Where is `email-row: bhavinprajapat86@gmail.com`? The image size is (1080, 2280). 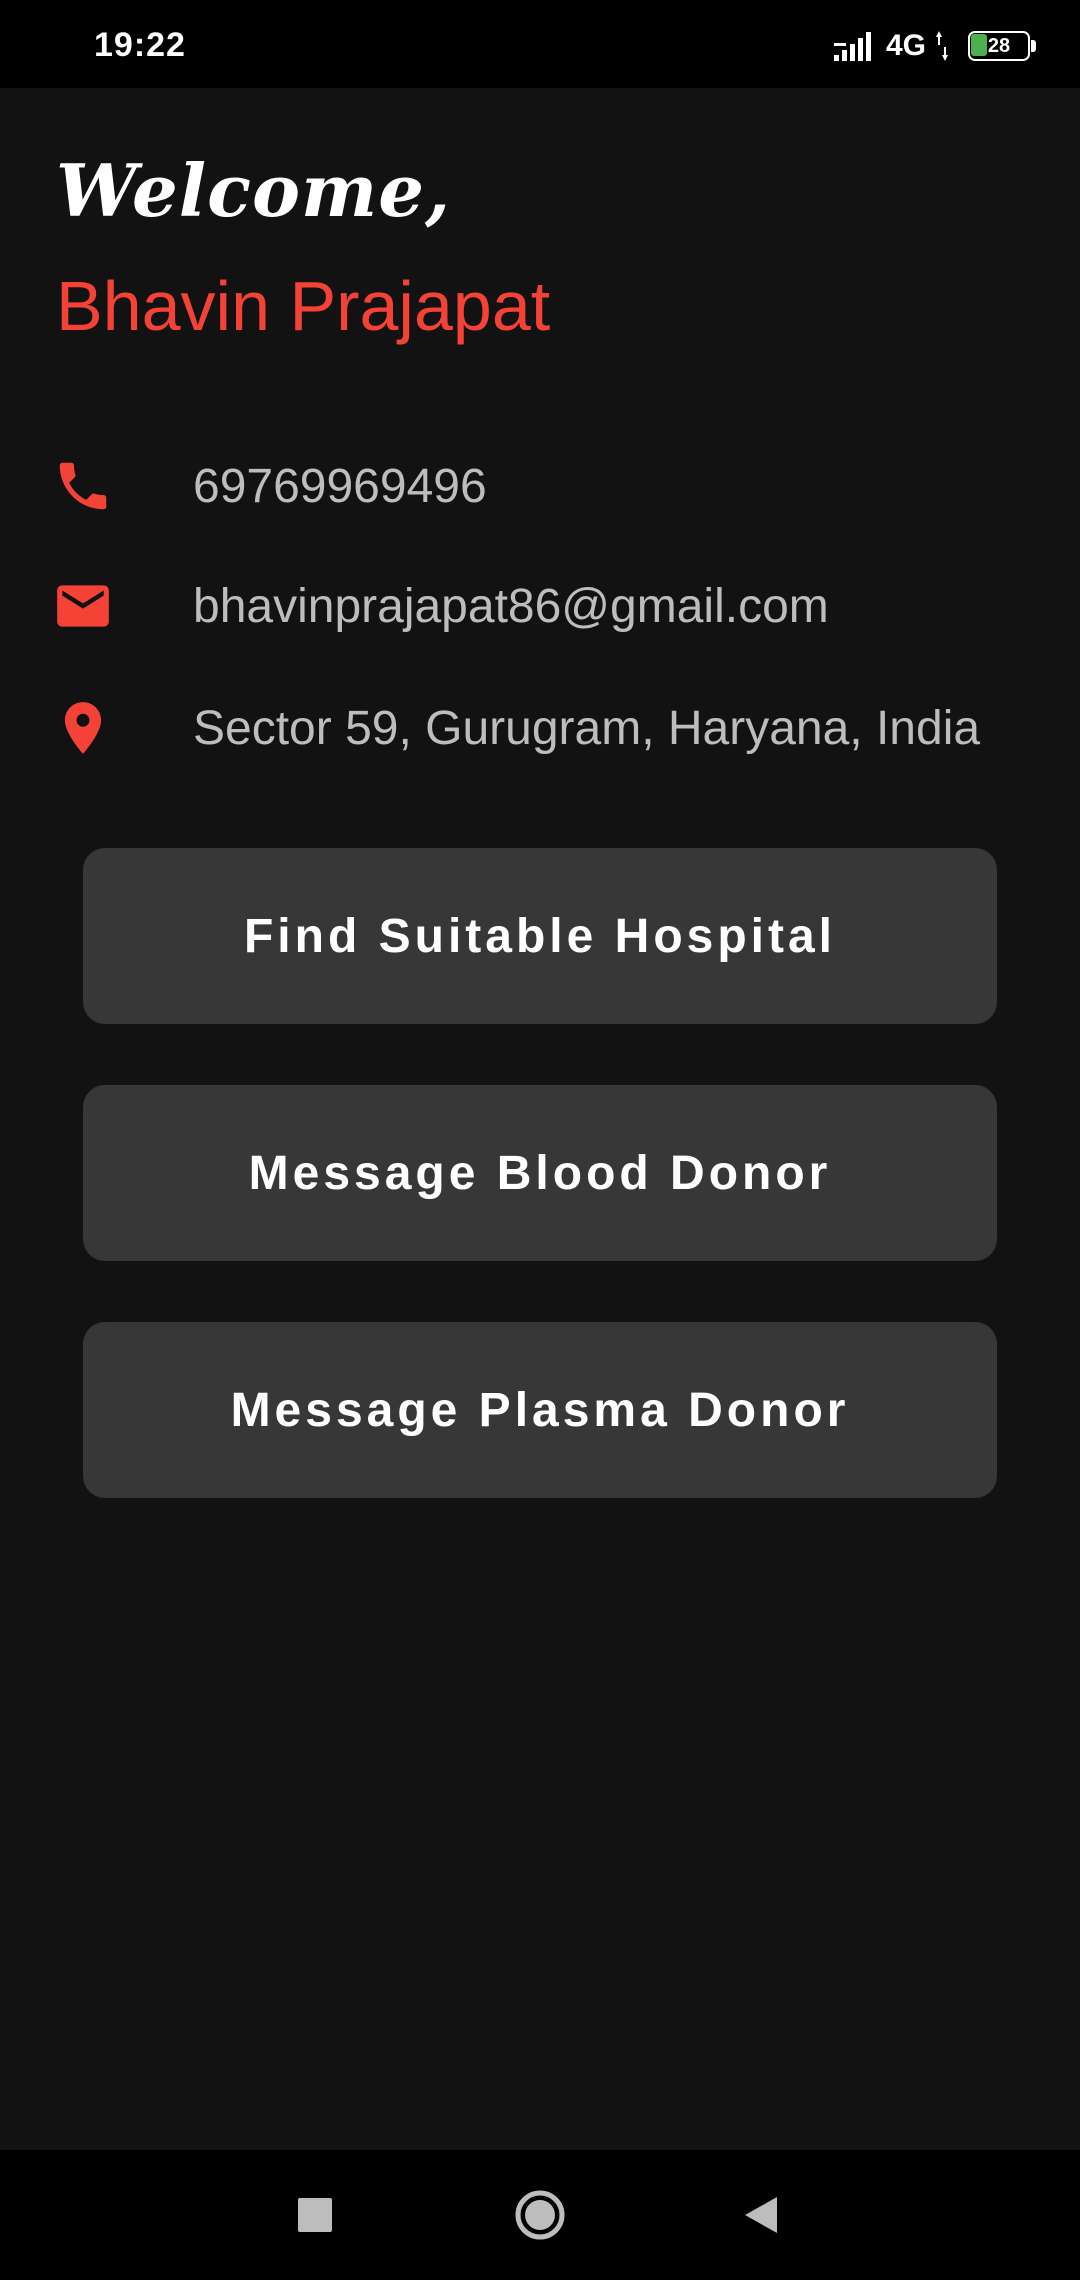 email-row: bhavinprajapat86@gmail.com is located at coordinates (552, 606).